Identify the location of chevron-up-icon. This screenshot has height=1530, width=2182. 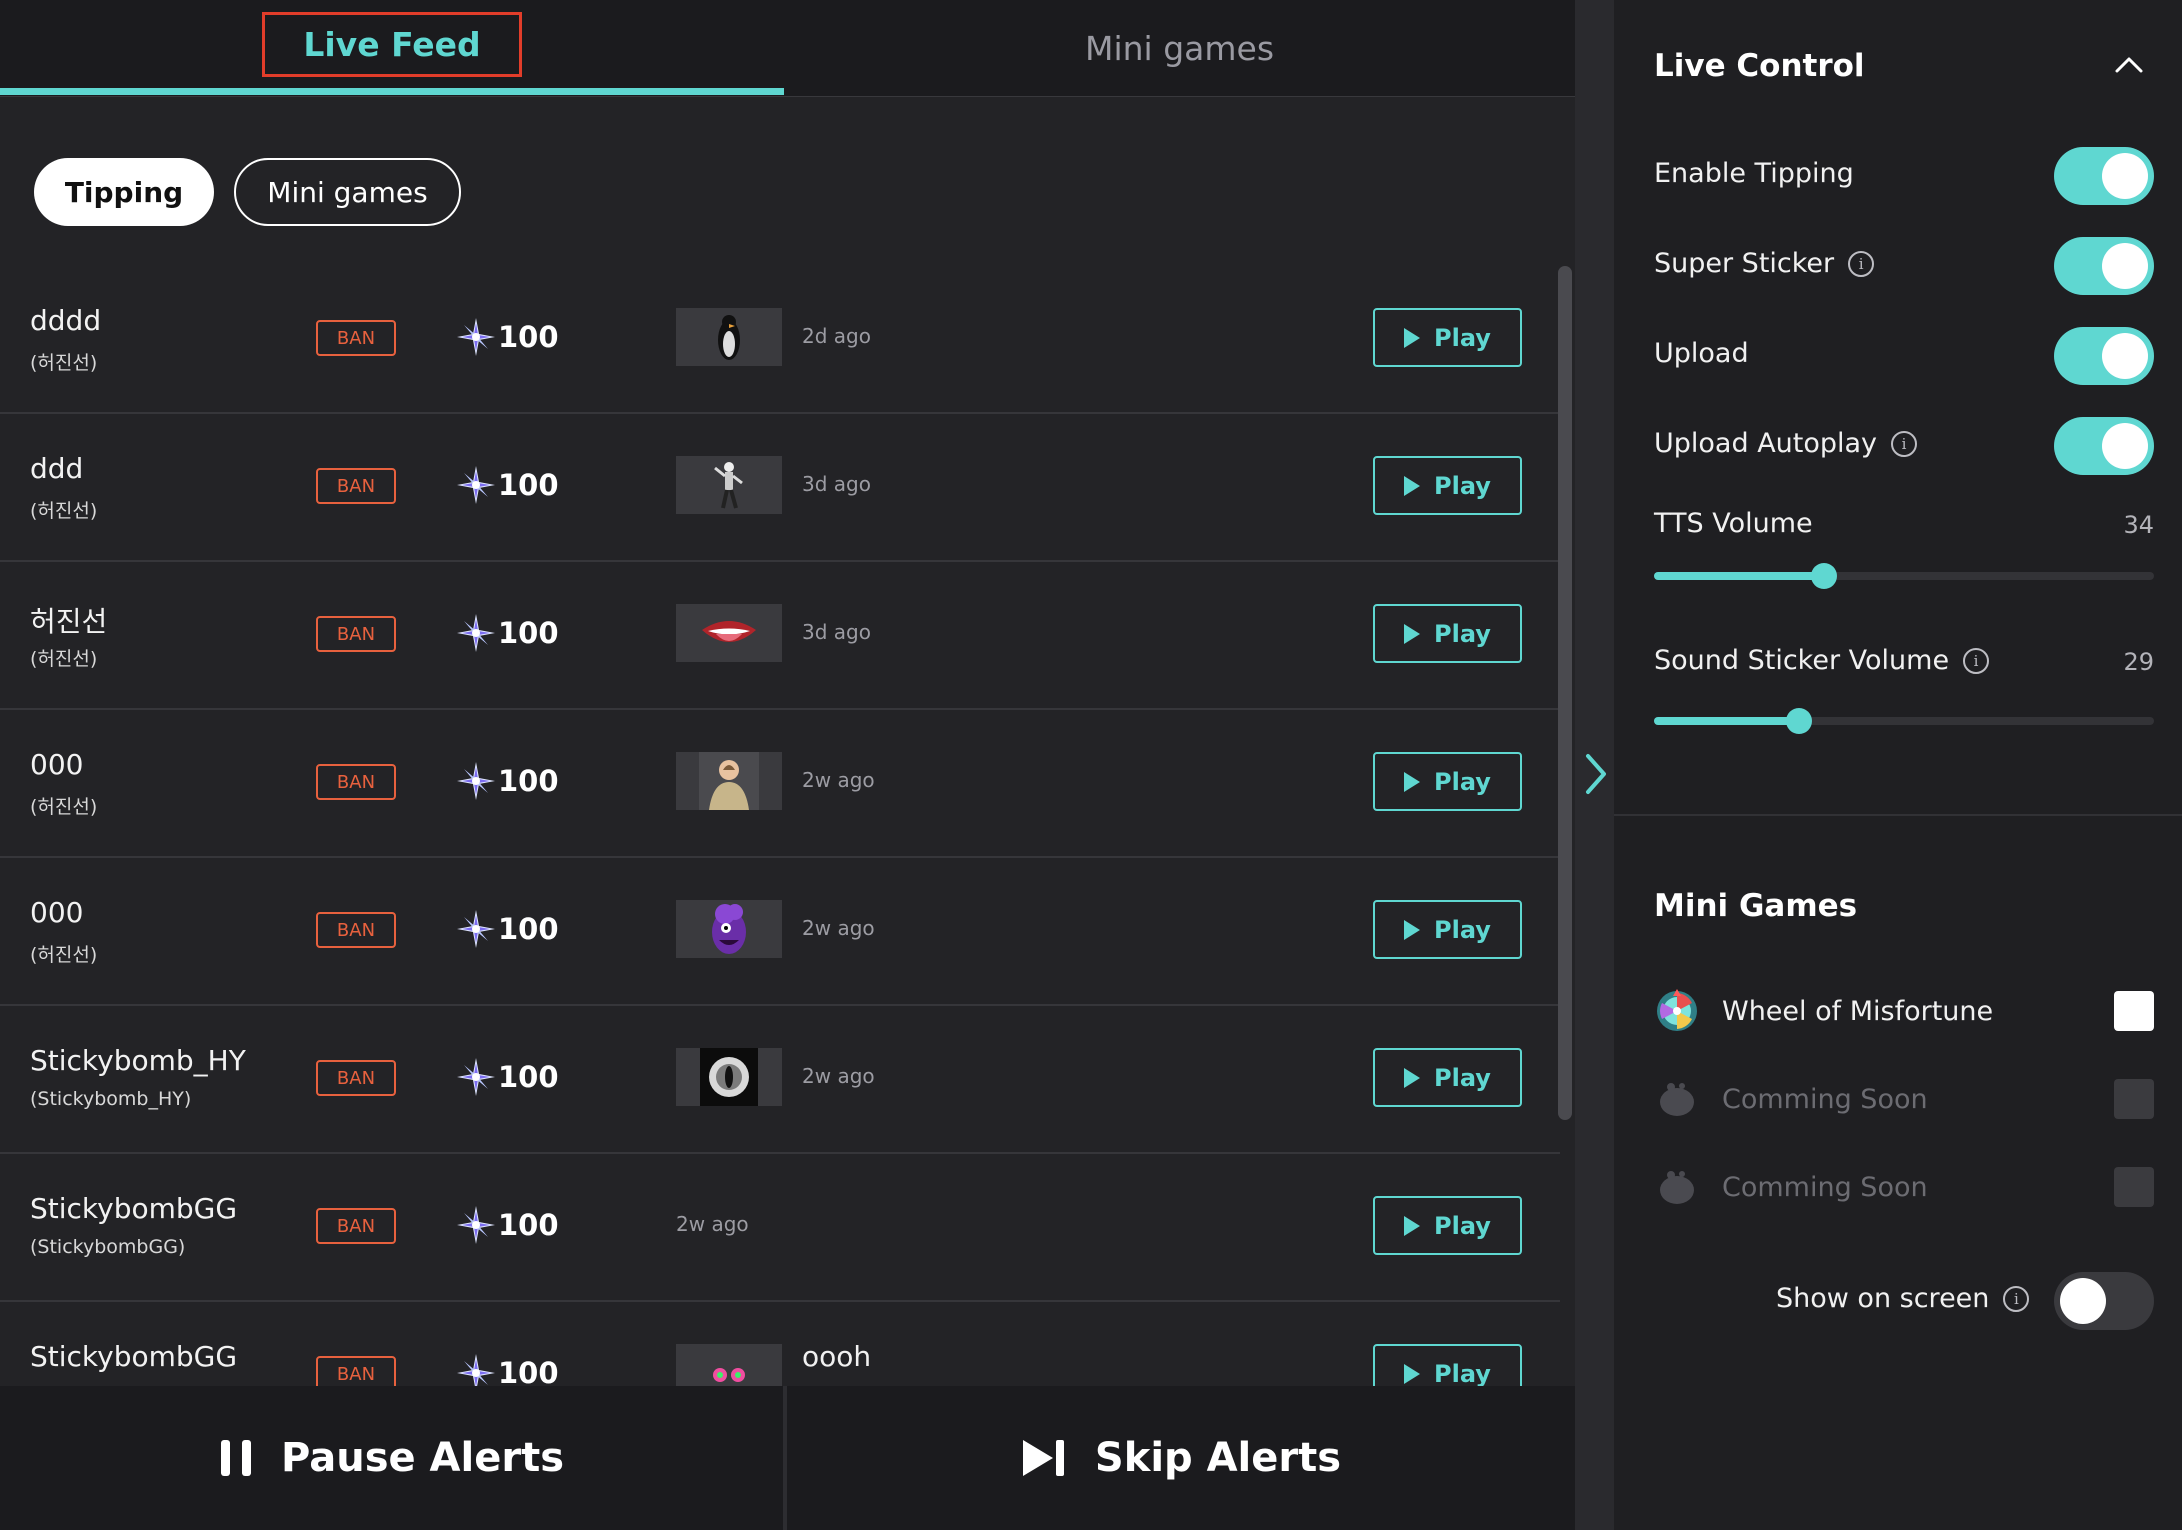
(2129, 65).